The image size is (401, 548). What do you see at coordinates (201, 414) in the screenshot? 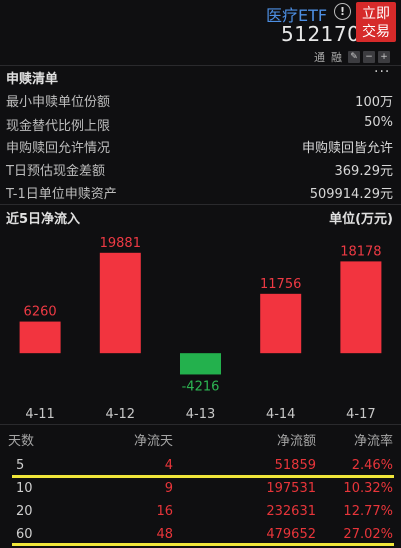
I see `x-tick-4-13: 4-13` at bounding box center [201, 414].